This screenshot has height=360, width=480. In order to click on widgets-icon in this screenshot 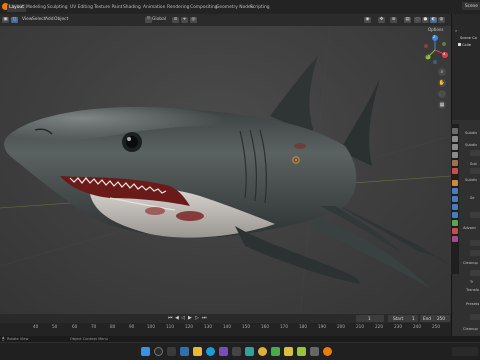, I will do `click(184, 351)`.